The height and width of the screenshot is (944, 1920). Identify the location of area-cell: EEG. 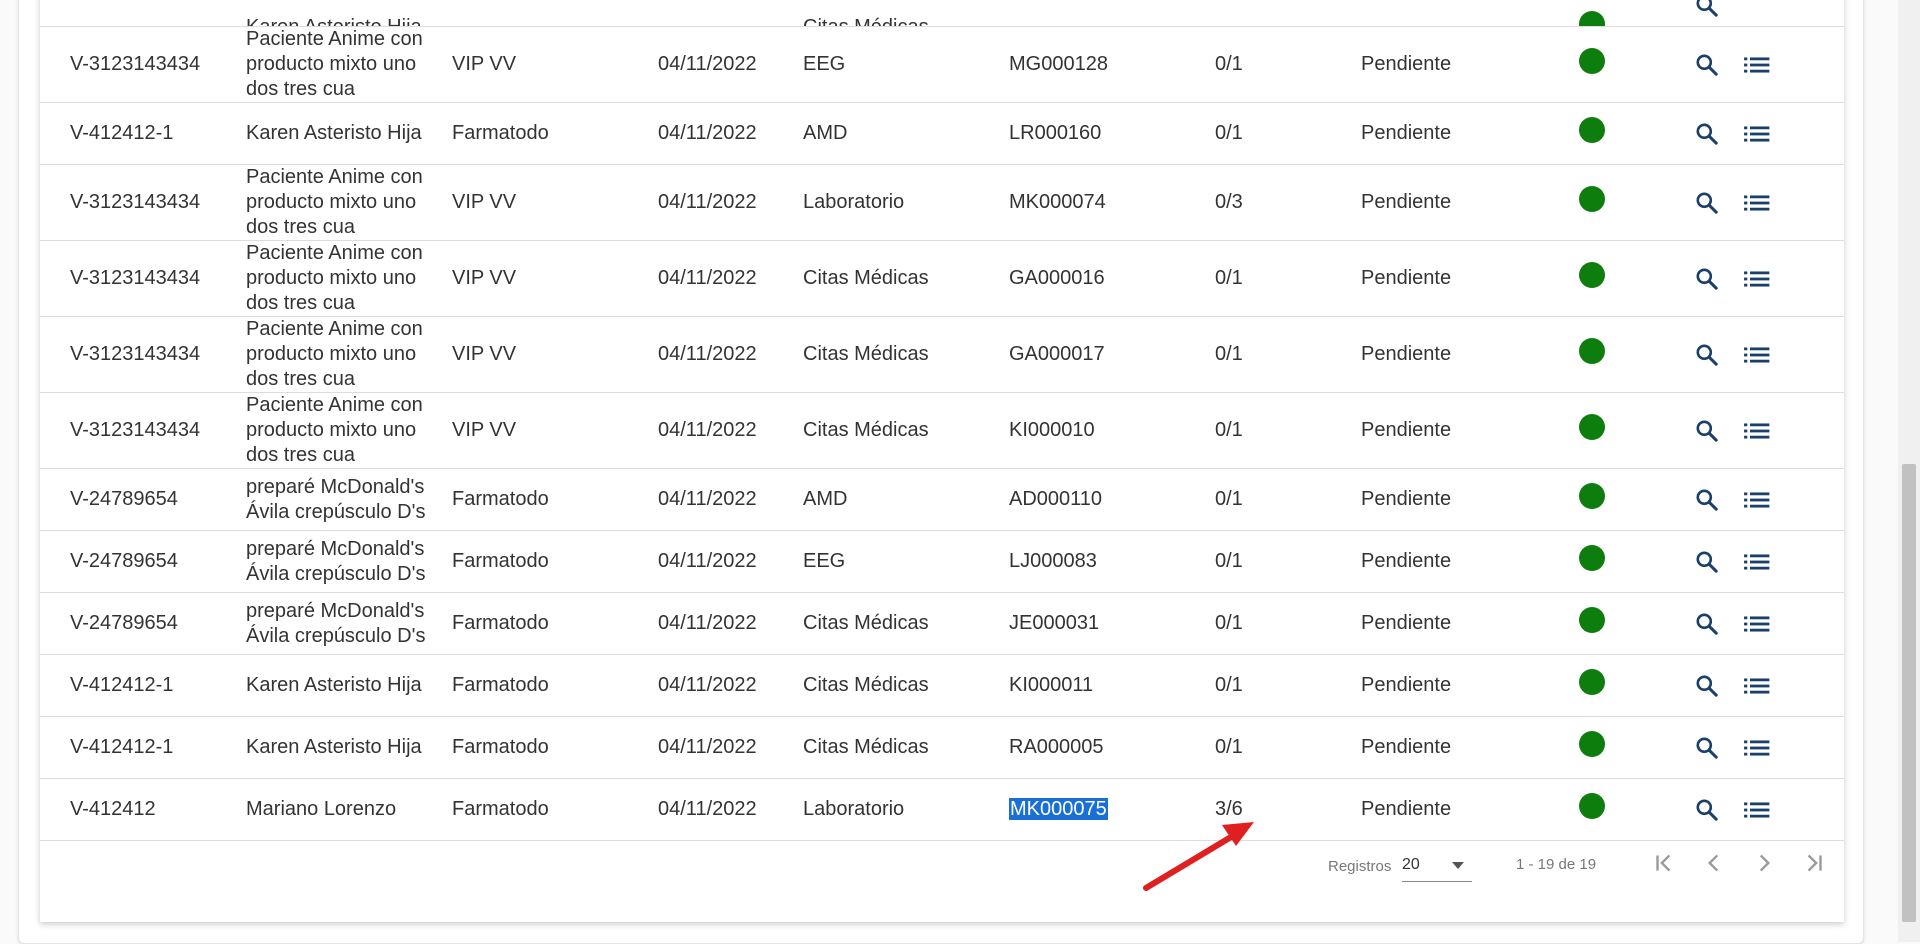
(906, 561).